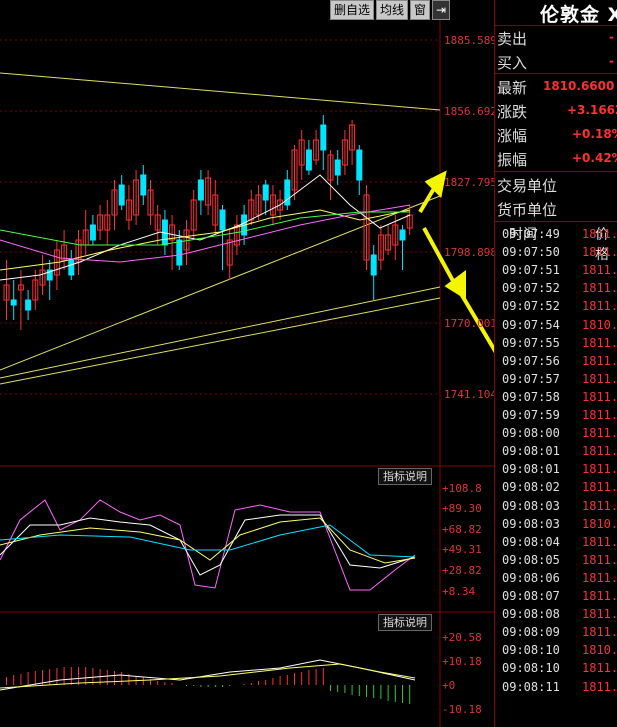  What do you see at coordinates (531, 324) in the screenshot?
I see `trade-time: 09:07:54` at bounding box center [531, 324].